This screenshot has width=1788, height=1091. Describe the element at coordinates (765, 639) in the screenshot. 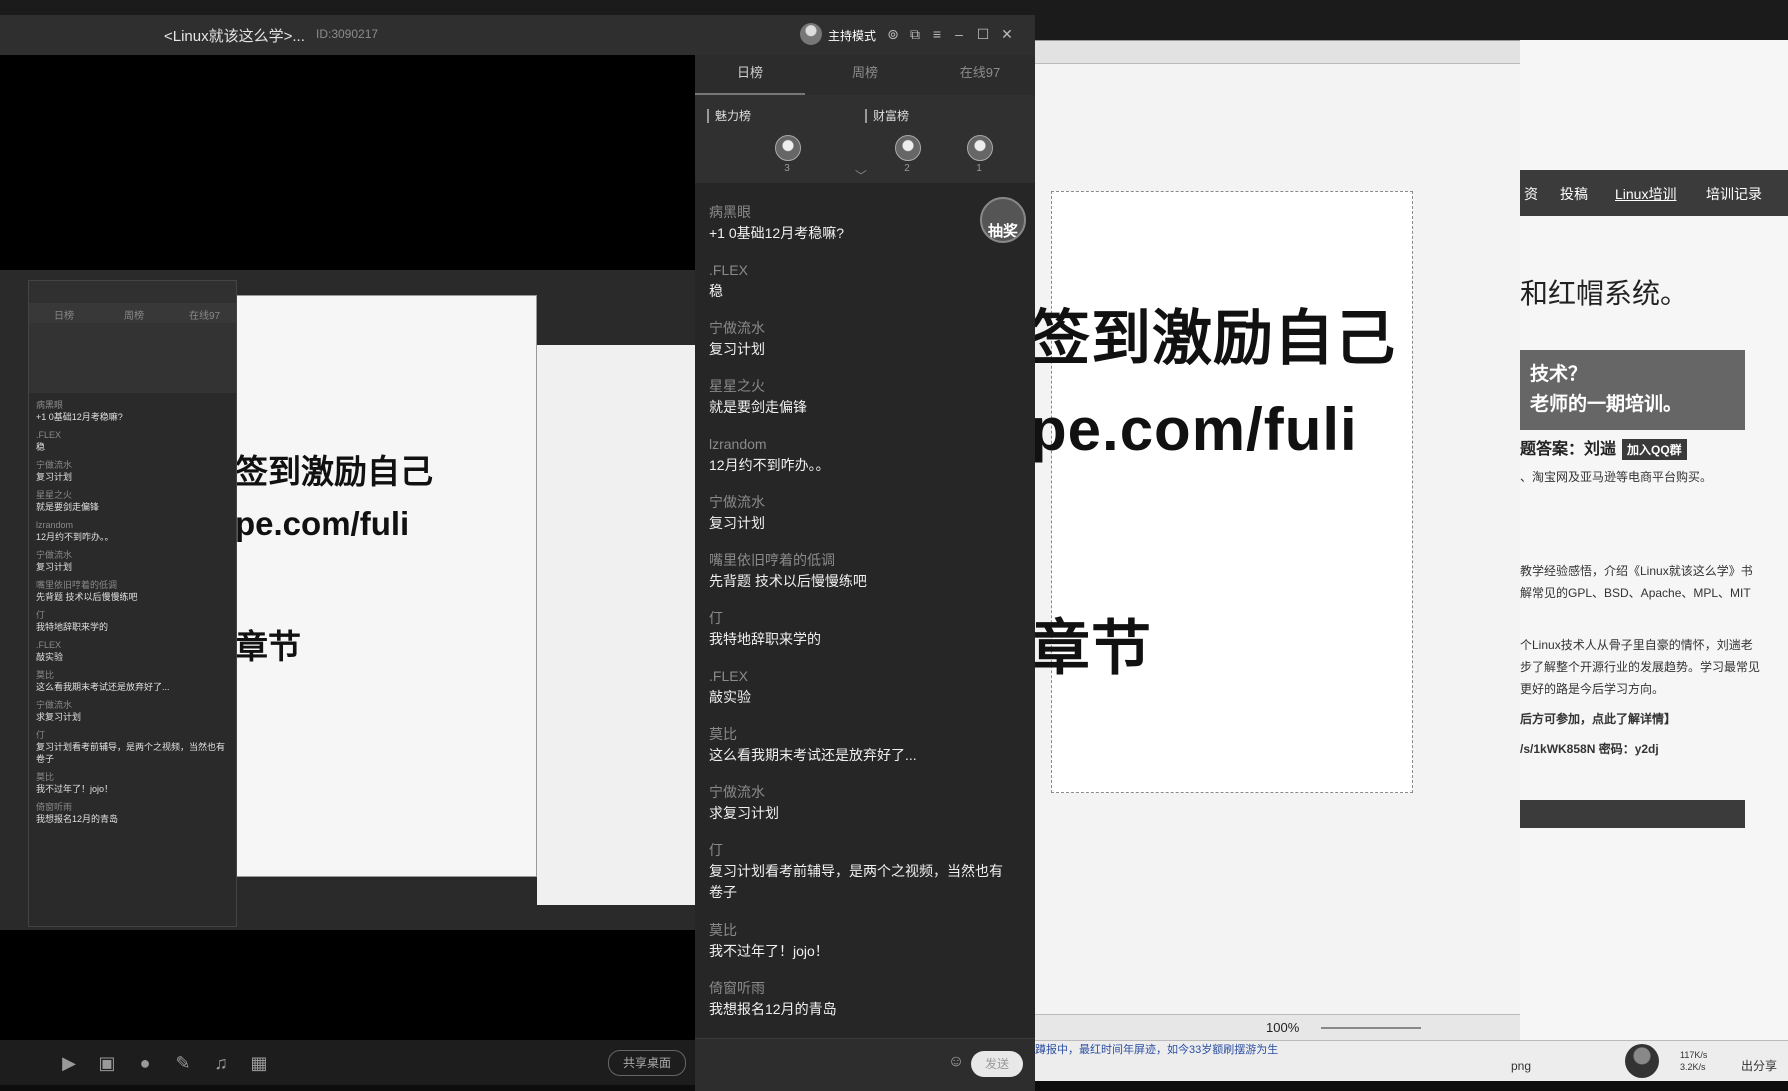

I see `chat-text: 我特地辞职来学的` at that location.